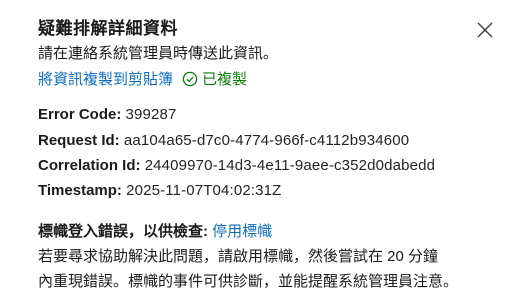 This screenshot has height=305, width=514. I want to click on error-code-label: Error Code:, so click(80, 114).